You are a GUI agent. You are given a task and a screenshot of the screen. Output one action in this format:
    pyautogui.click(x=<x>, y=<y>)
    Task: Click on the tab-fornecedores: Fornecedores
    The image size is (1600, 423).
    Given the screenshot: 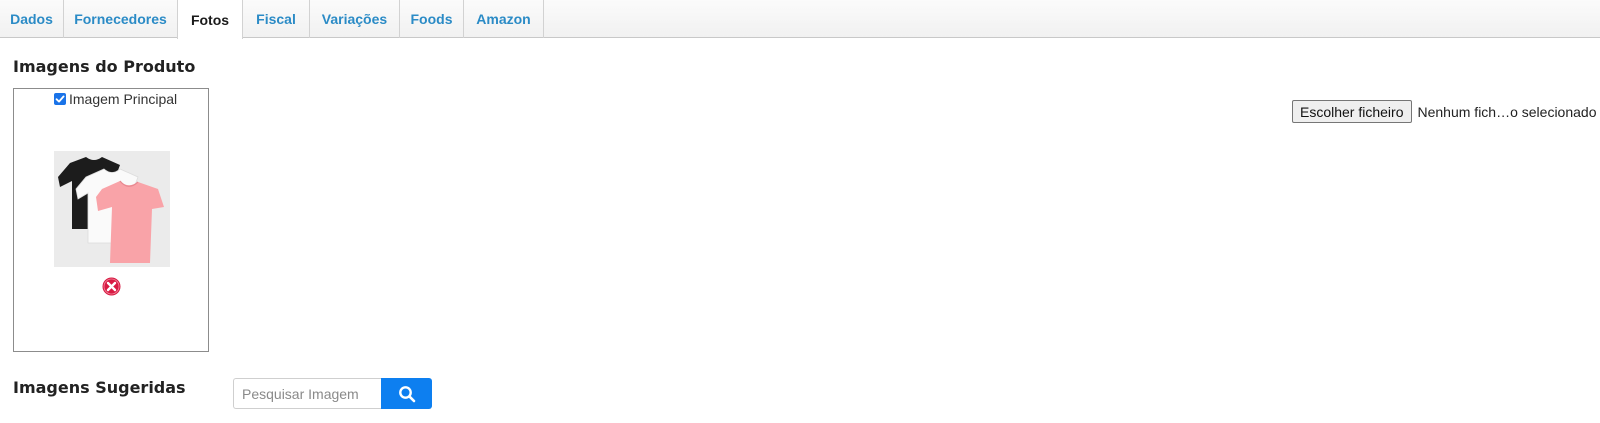 What is the action you would take?
    pyautogui.click(x=121, y=19)
    